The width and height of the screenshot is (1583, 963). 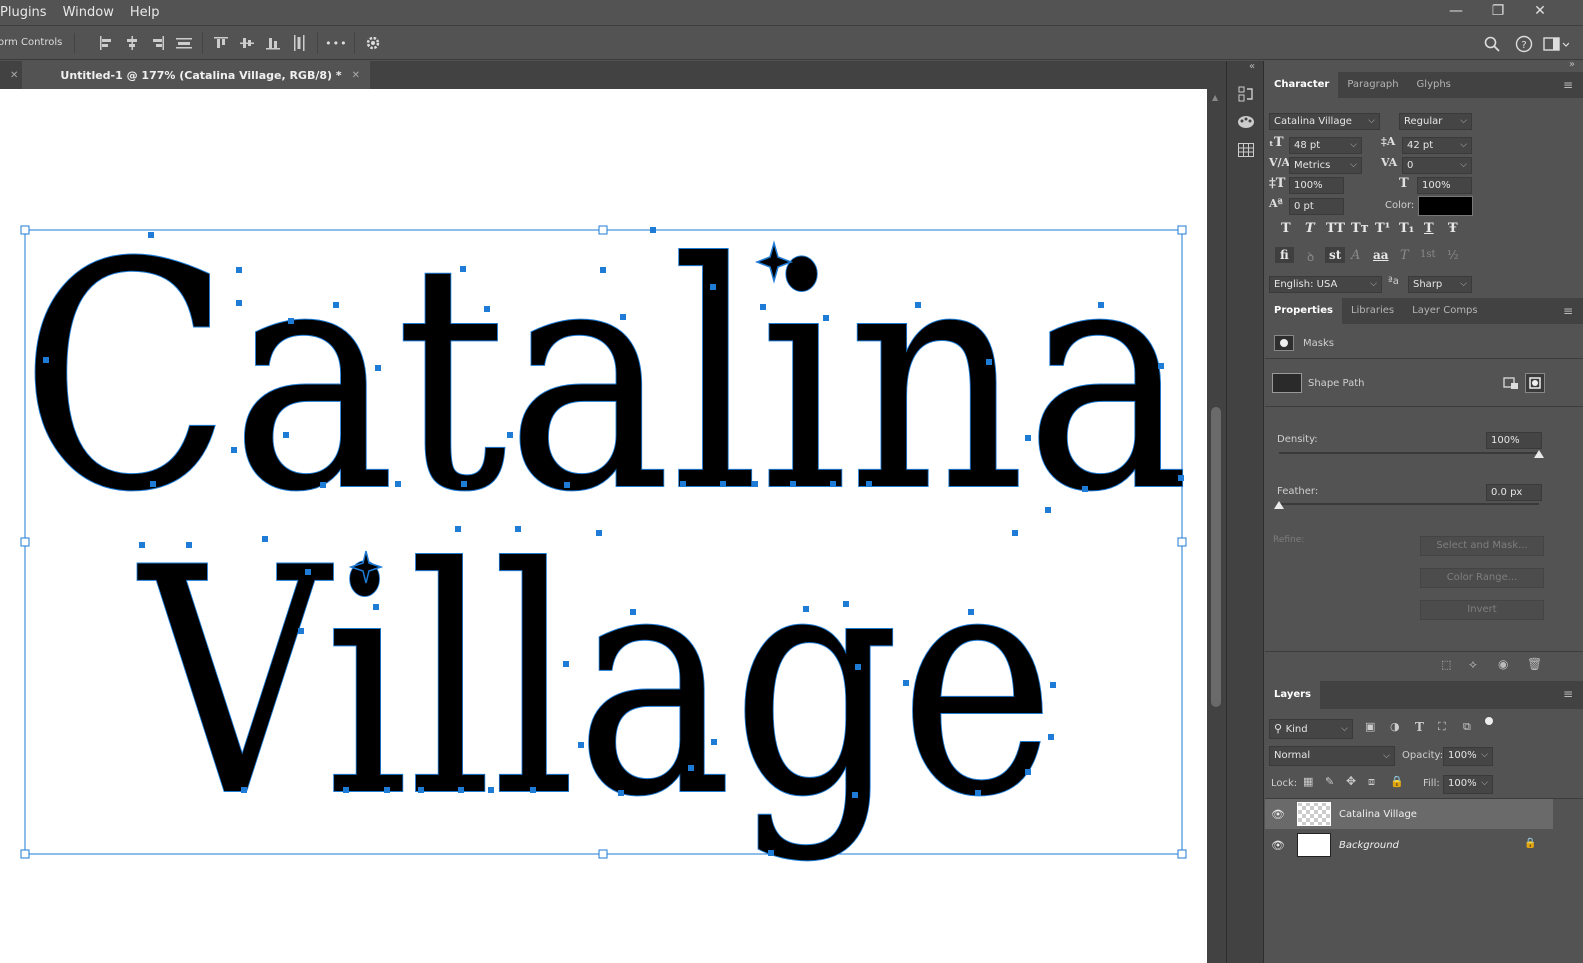 I want to click on fractions-button: ½, so click(x=1453, y=255).